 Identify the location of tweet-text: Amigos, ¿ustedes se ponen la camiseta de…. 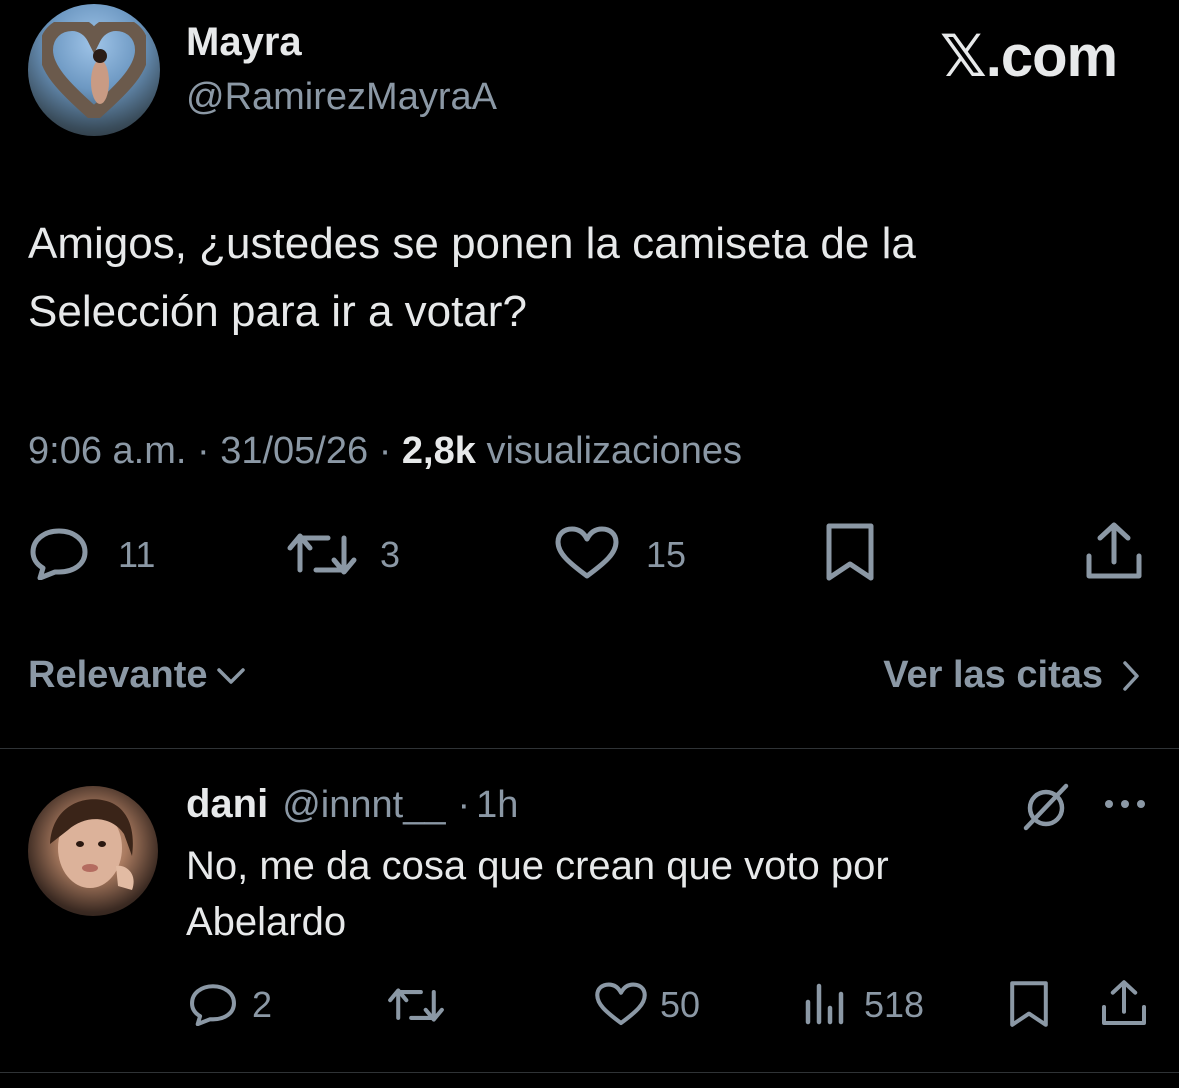
(588, 278).